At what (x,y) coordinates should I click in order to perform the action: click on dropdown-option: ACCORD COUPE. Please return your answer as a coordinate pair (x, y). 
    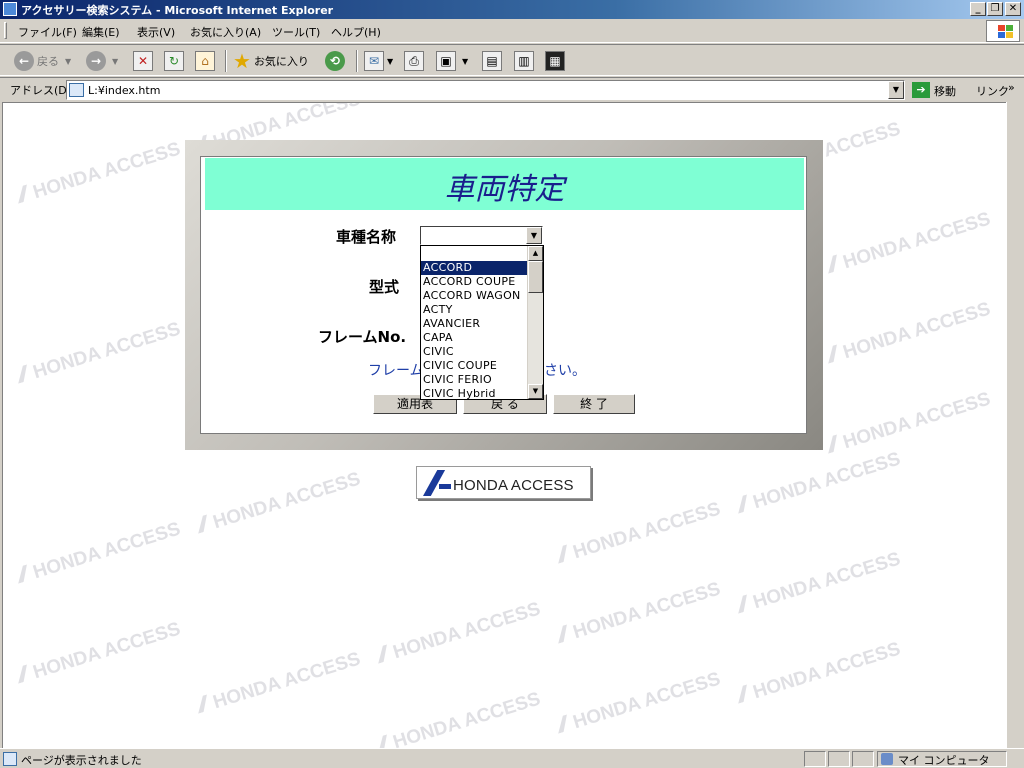
    Looking at the image, I should click on (474, 282).